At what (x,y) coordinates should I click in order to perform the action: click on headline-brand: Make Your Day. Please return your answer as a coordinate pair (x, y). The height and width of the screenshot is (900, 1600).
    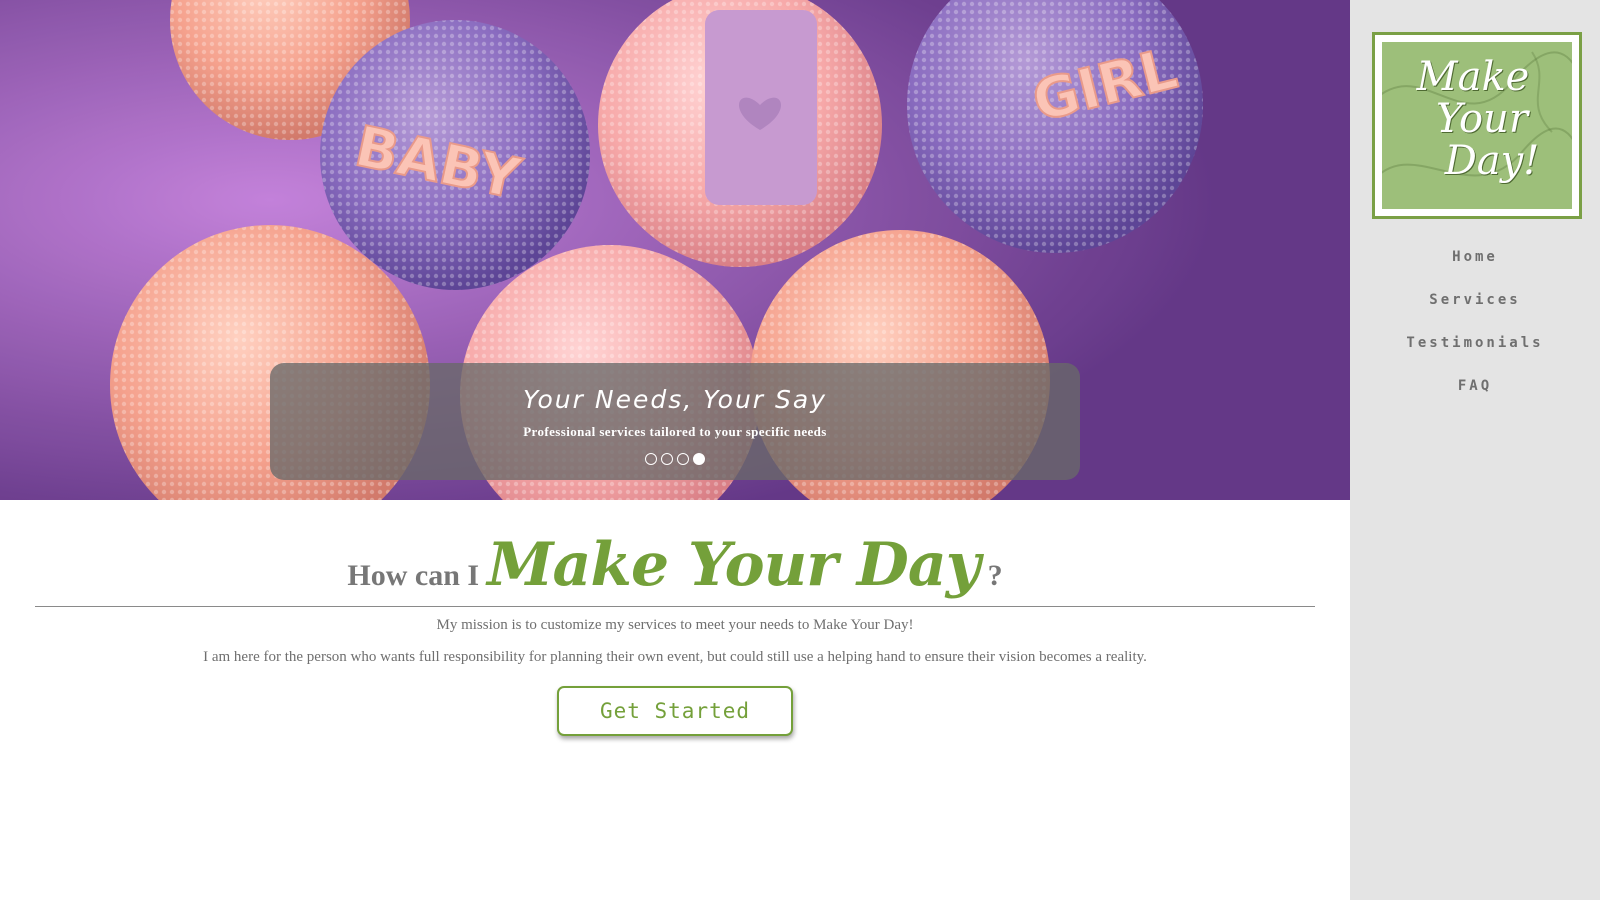
    Looking at the image, I should click on (733, 565).